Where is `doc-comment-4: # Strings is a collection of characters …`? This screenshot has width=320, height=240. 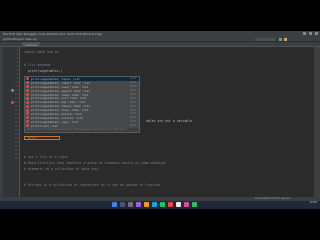 doc-comment-4: # Strings is a collection of characters … is located at coordinates (92, 185).